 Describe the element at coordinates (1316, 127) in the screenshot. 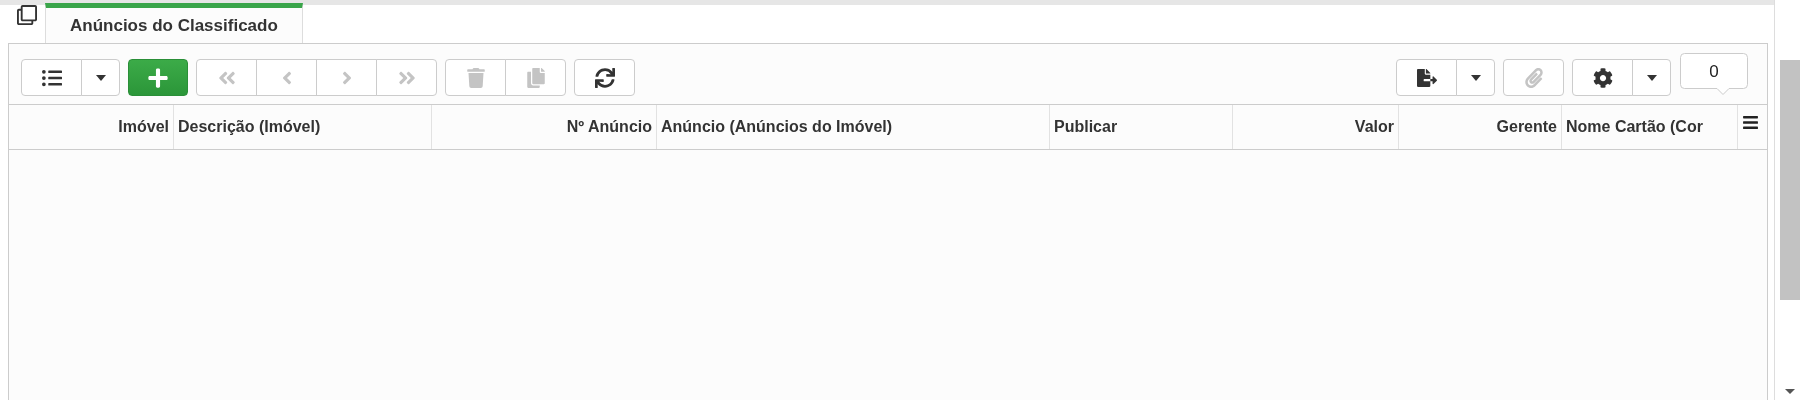

I see `column-header: Valor` at that location.